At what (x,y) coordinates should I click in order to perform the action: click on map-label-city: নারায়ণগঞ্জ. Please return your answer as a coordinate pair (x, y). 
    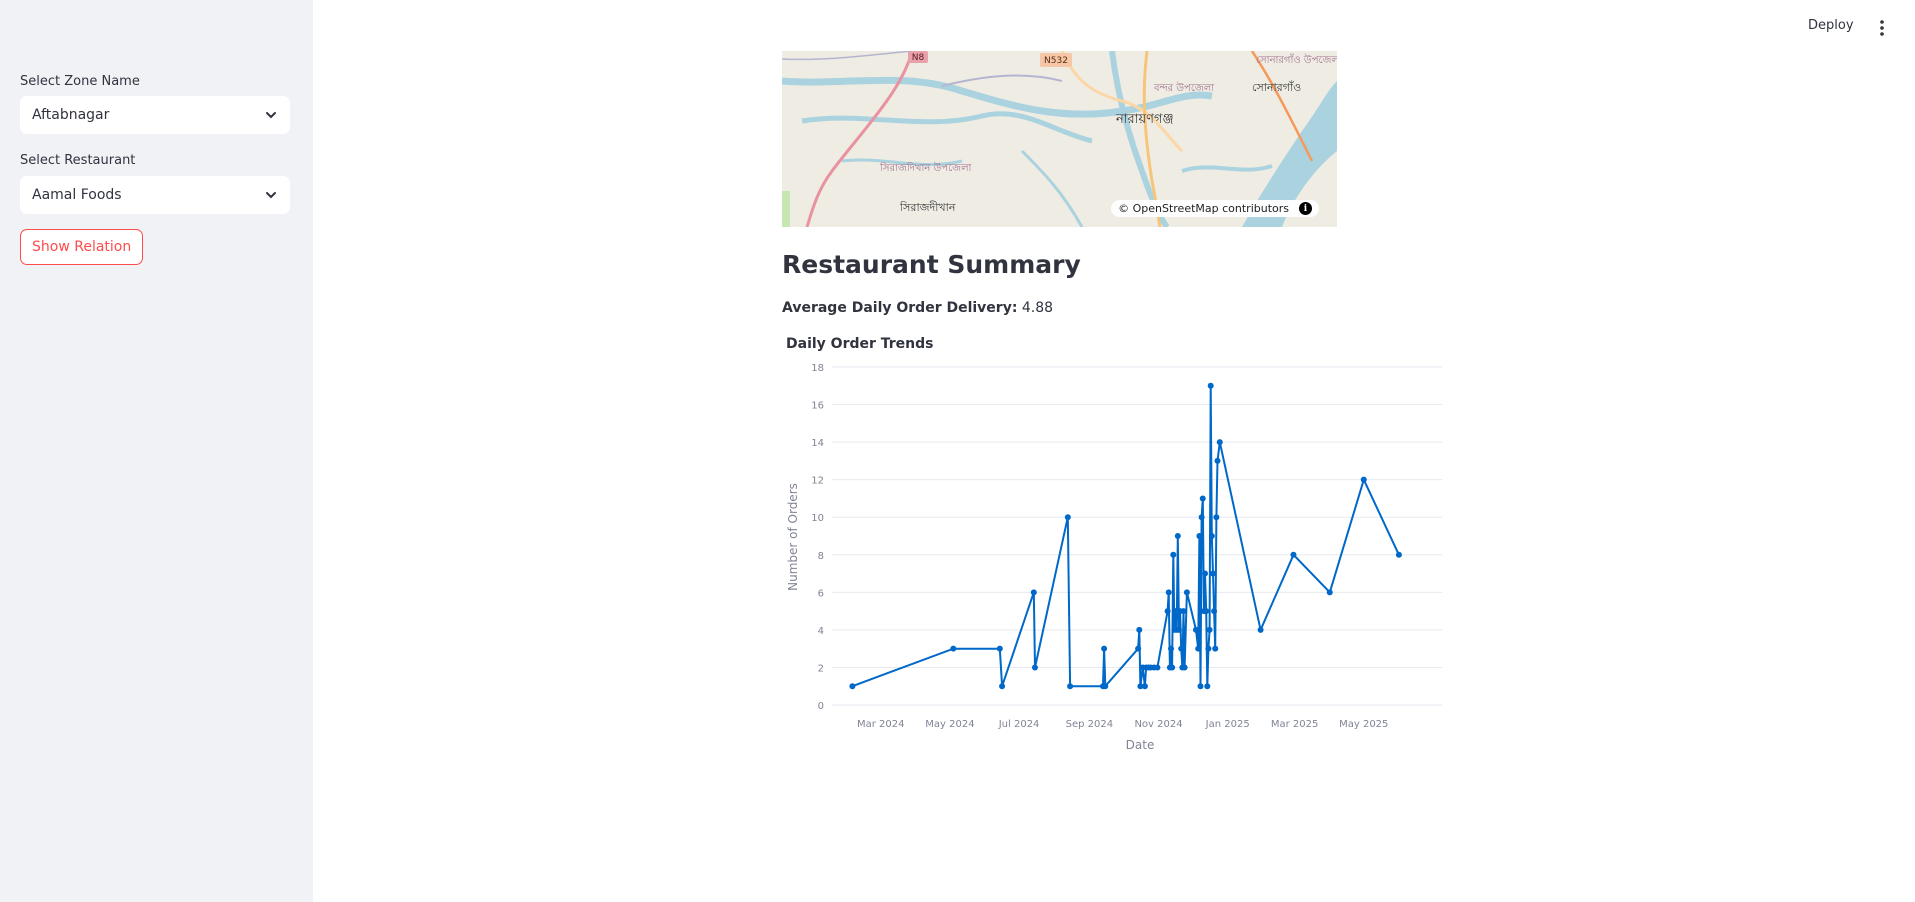
    Looking at the image, I should click on (1144, 119).